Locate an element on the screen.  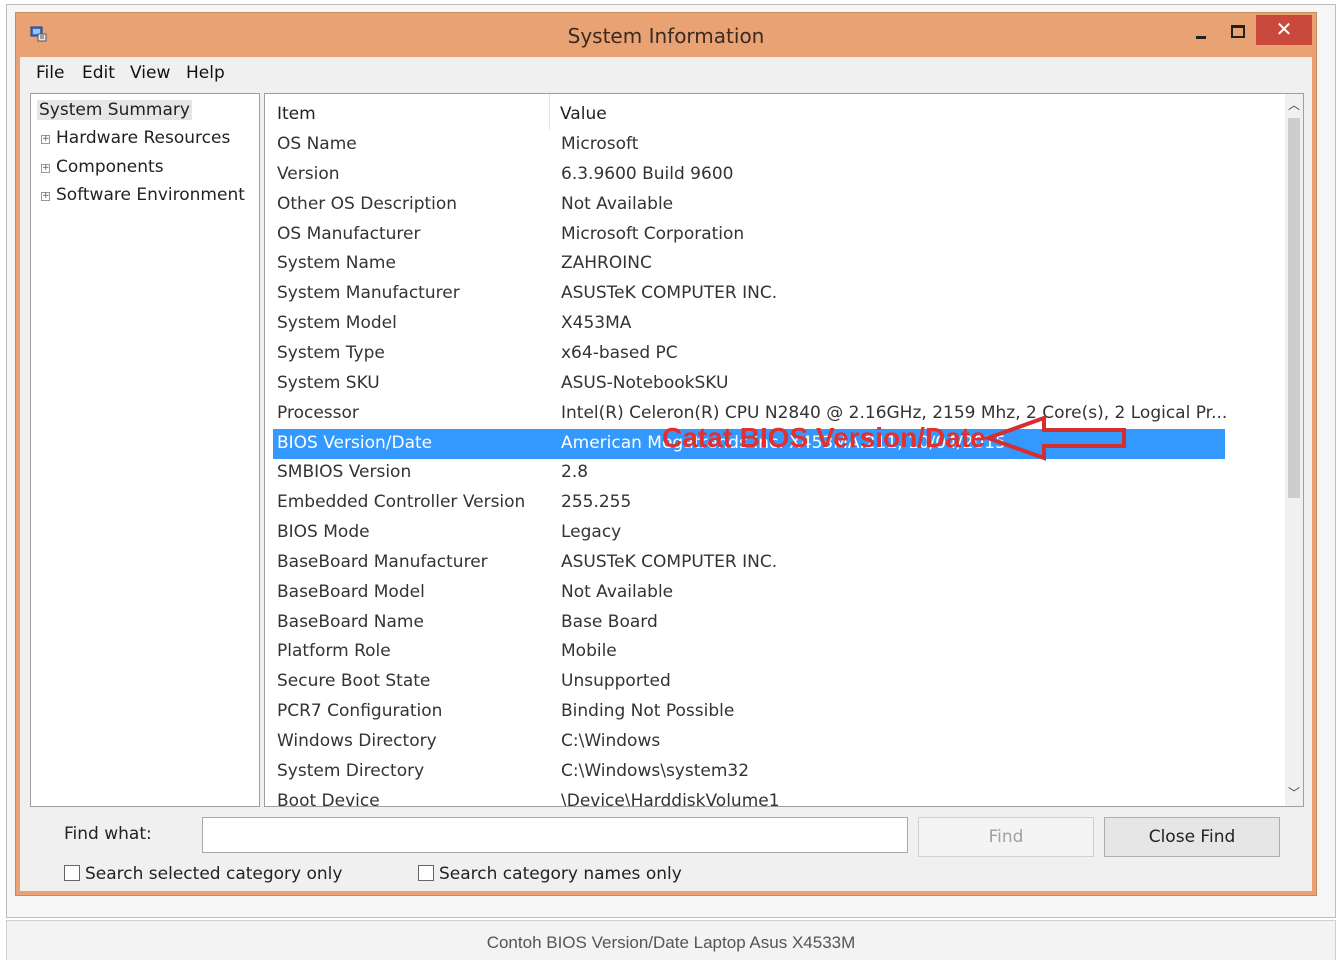
table-row: OS Name Microsoft is located at coordinates (749, 145).